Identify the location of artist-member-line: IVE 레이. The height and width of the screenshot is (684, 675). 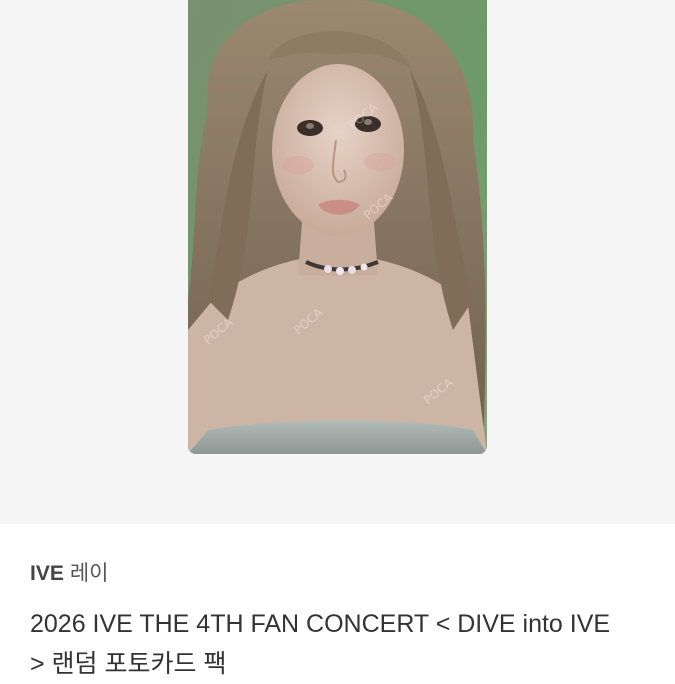
(342, 575).